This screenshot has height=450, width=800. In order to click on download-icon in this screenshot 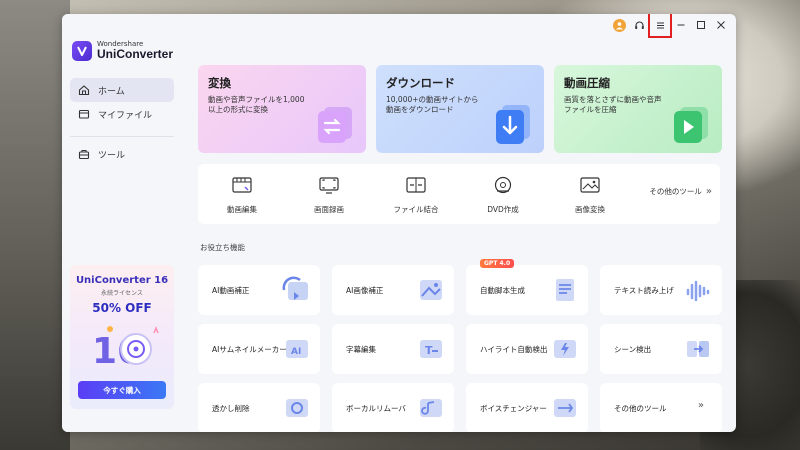, I will do `click(513, 124)`.